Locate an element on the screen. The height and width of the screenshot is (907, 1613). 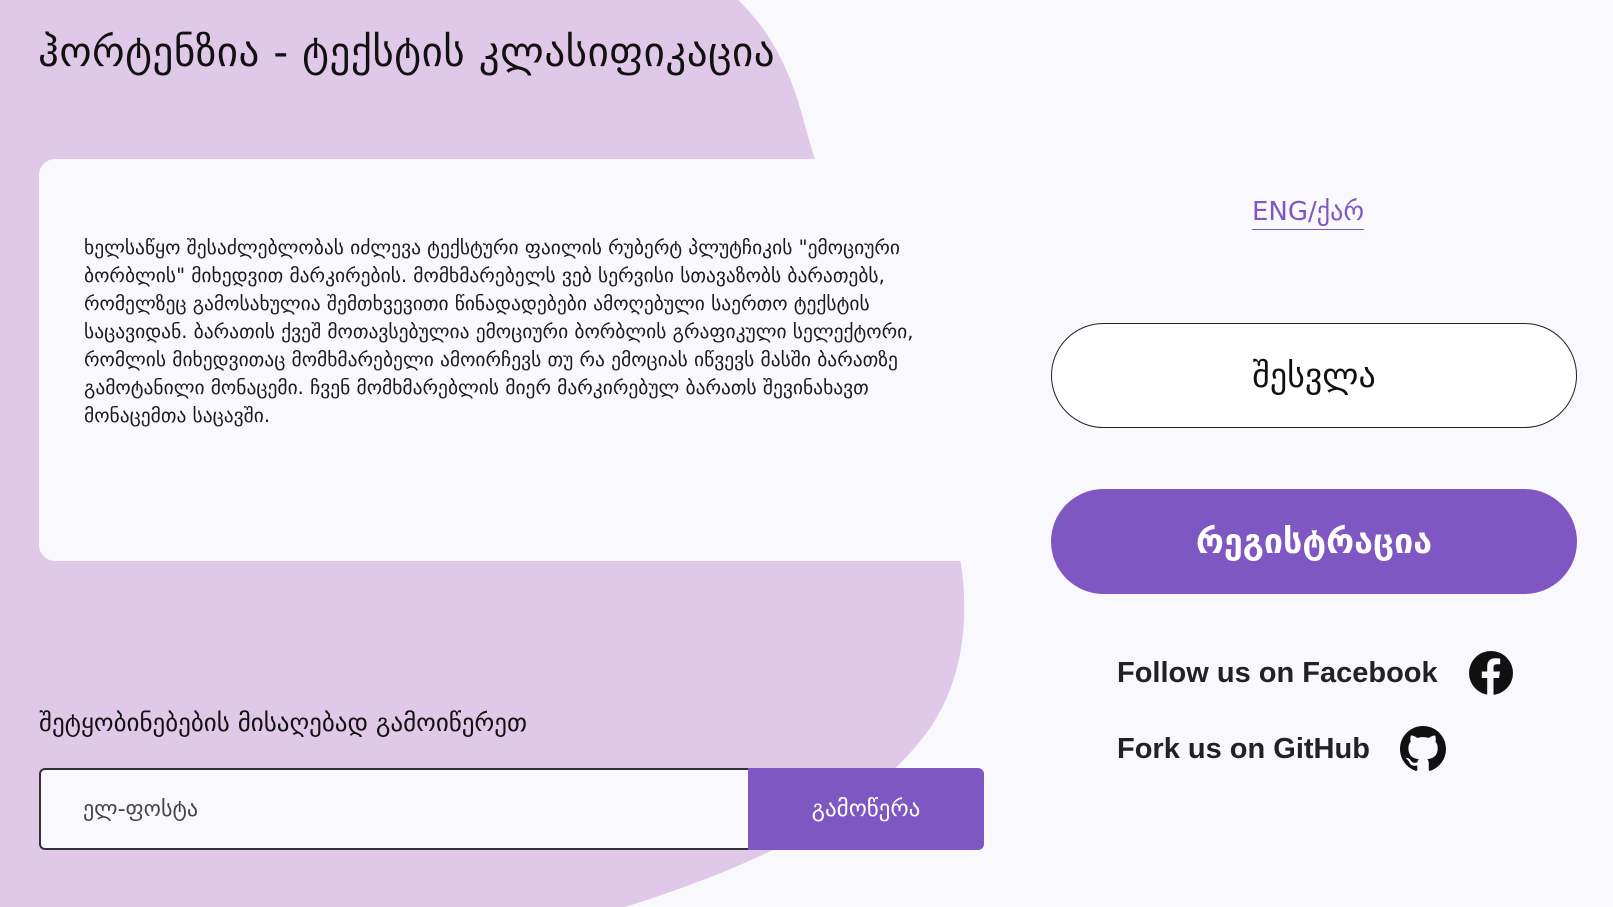
subscribe-form: გამოწერა is located at coordinates (511, 809).